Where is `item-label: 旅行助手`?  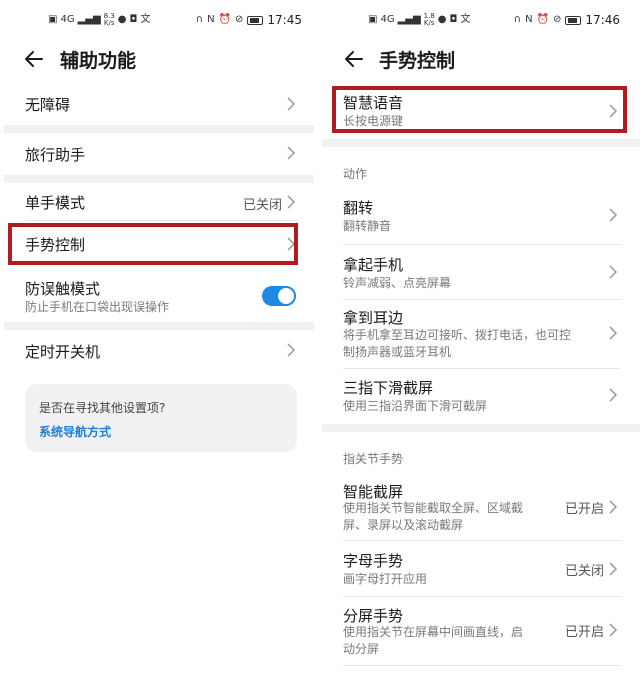 item-label: 旅行助手 is located at coordinates (55, 155).